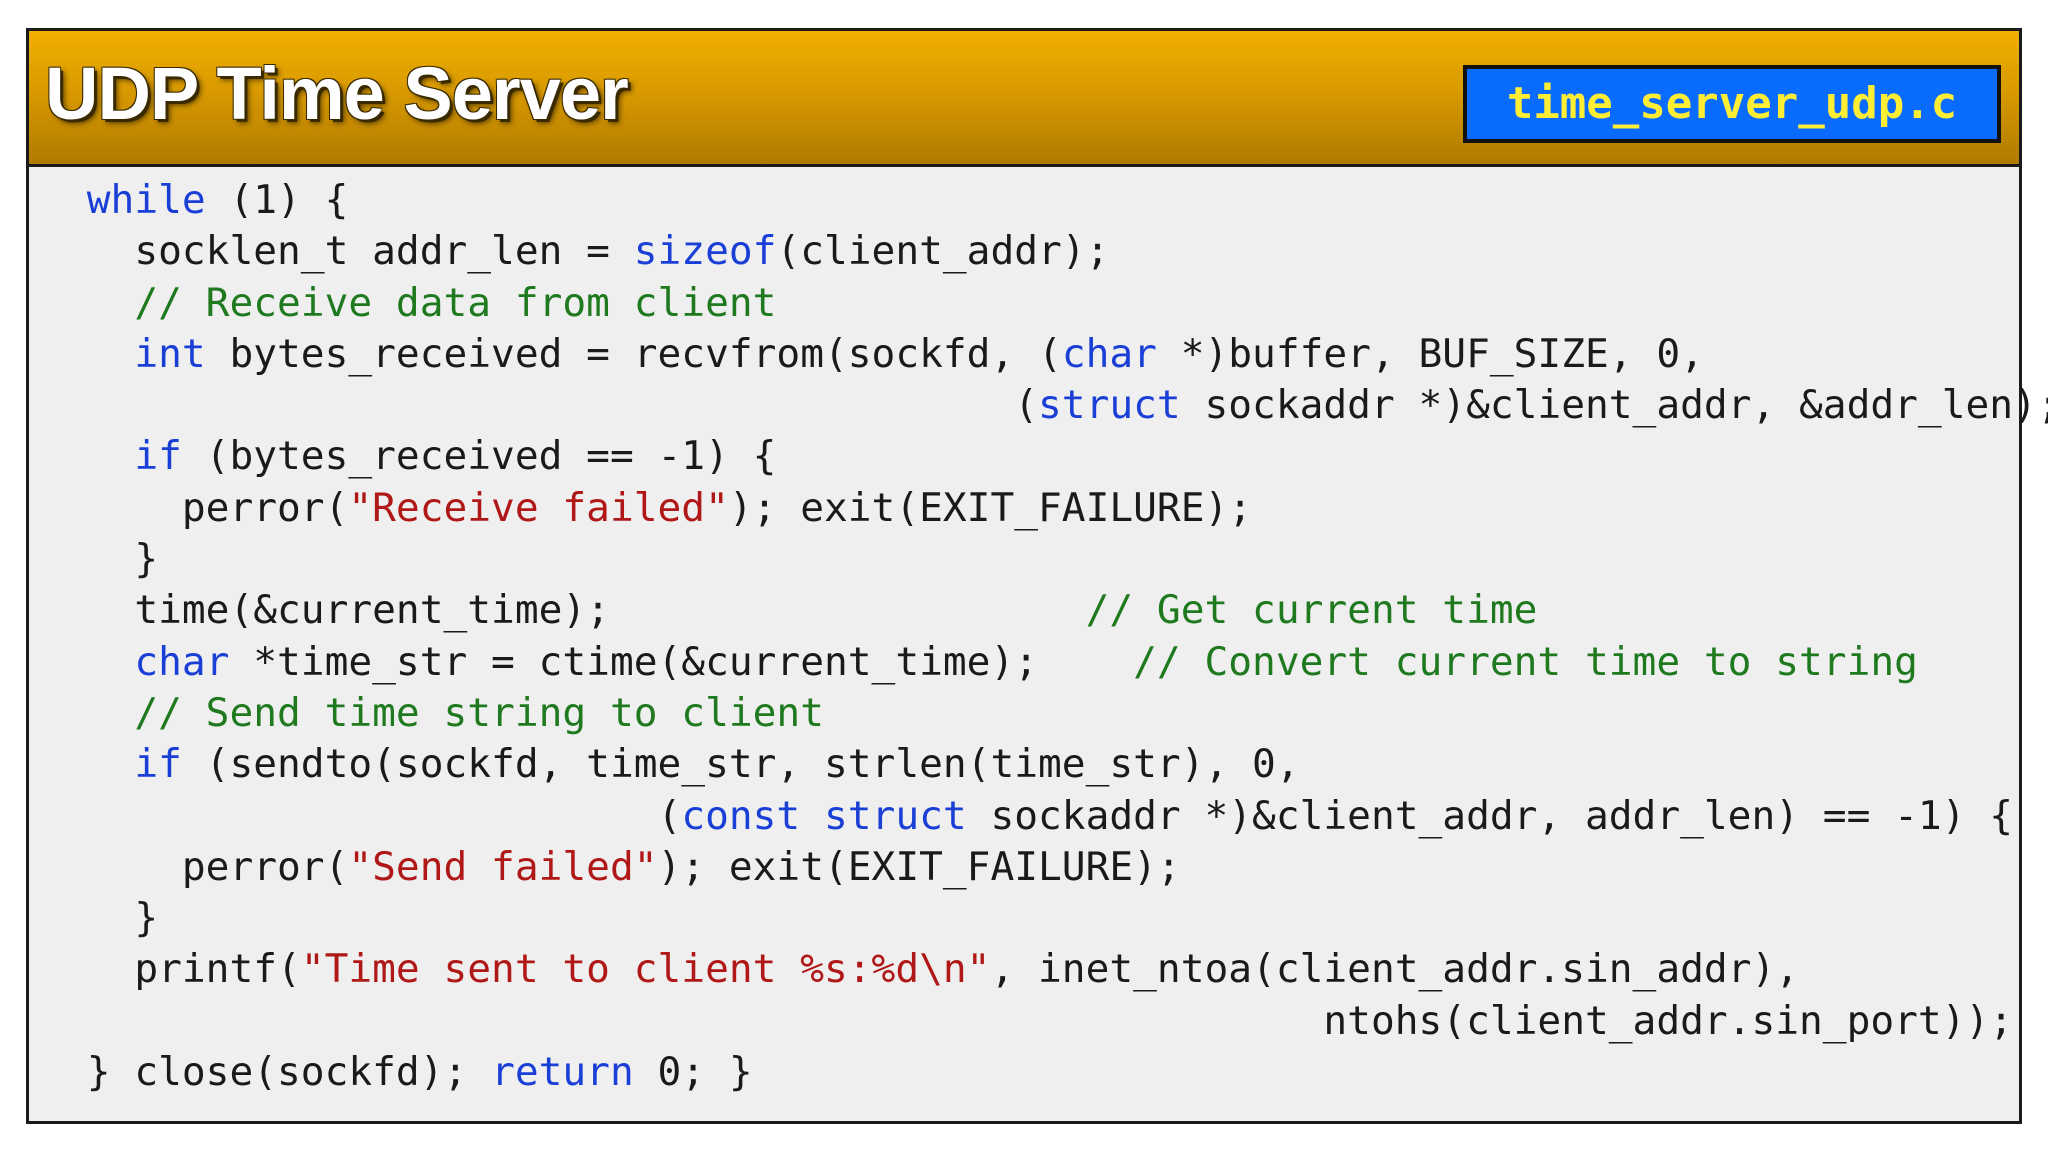 Image resolution: width=2048 pixels, height=1152 pixels. What do you see at coordinates (741, 815) in the screenshot?
I see `keyword-token: const` at bounding box center [741, 815].